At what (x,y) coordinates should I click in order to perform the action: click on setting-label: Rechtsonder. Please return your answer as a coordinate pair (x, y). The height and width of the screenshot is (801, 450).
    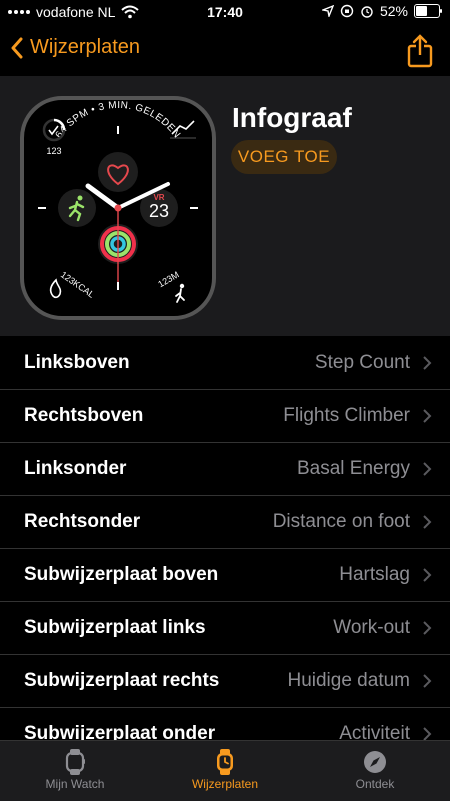
    Looking at the image, I should click on (82, 521).